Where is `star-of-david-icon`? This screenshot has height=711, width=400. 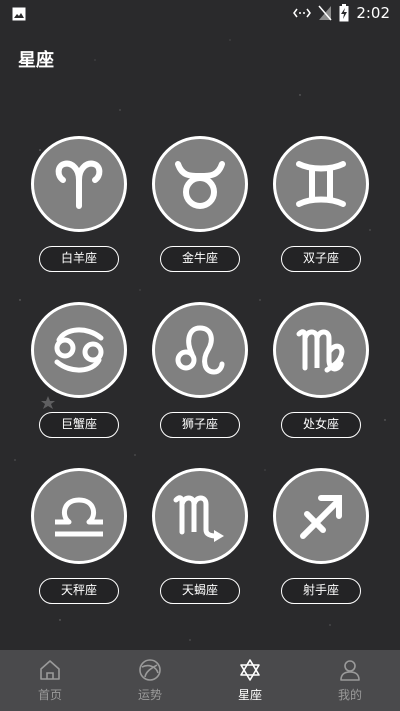
star-of-david-icon is located at coordinates (250, 670).